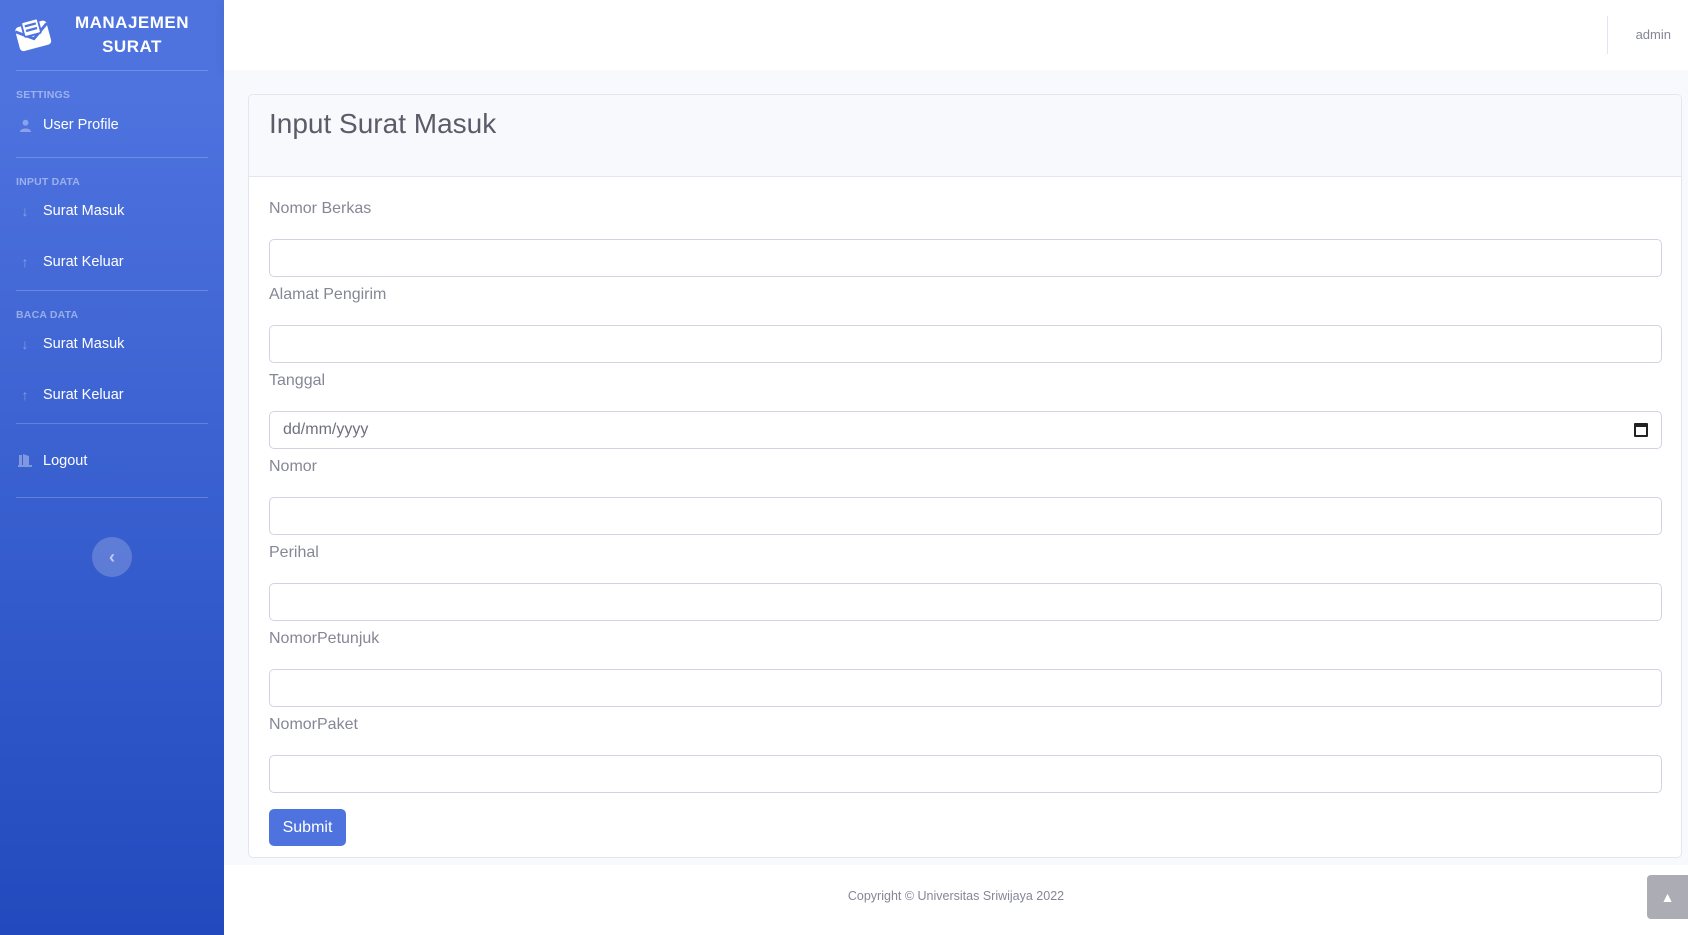 The width and height of the screenshot is (1688, 935). Describe the element at coordinates (25, 461) in the screenshot. I see `logout-icon` at that location.